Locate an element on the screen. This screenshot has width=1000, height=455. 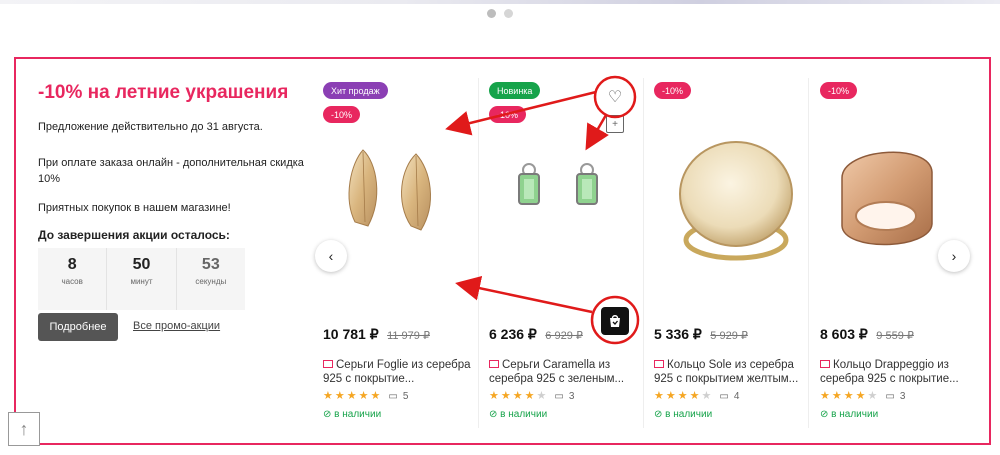
price-current: 10 781 ₽ is located at coordinates (351, 334).